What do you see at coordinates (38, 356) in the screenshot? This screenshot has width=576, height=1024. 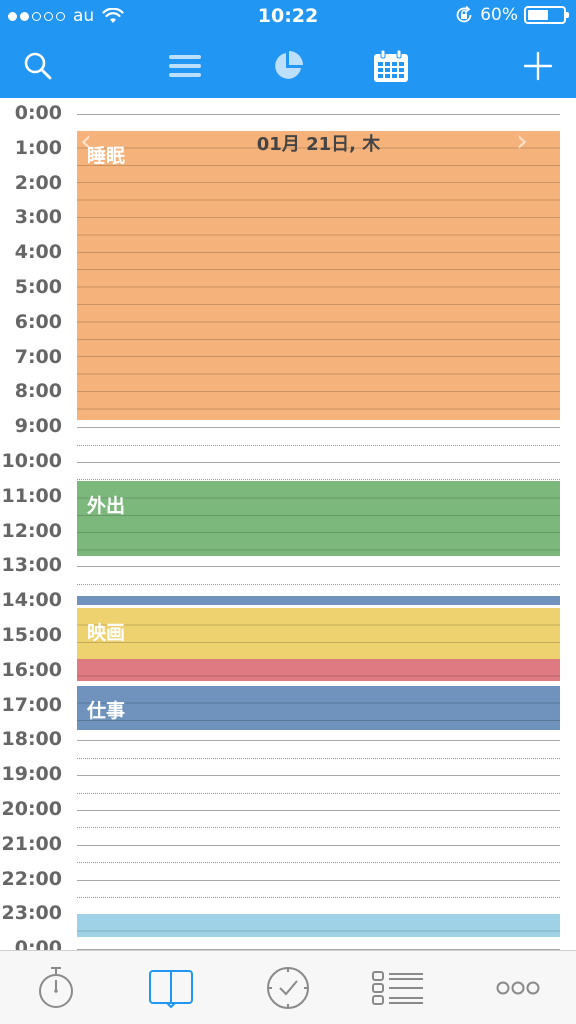 I see `hour-label: 7:00` at bounding box center [38, 356].